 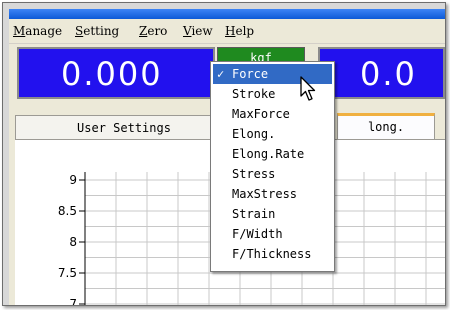 I want to click on menu-manage-label: anage, so click(x=44, y=31).